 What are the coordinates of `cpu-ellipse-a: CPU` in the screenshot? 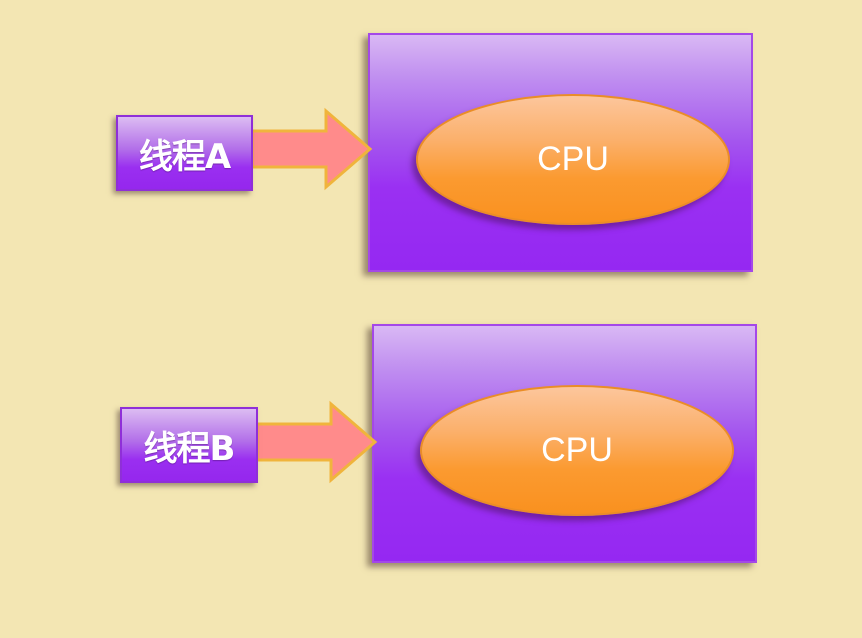 It's located at (573, 159).